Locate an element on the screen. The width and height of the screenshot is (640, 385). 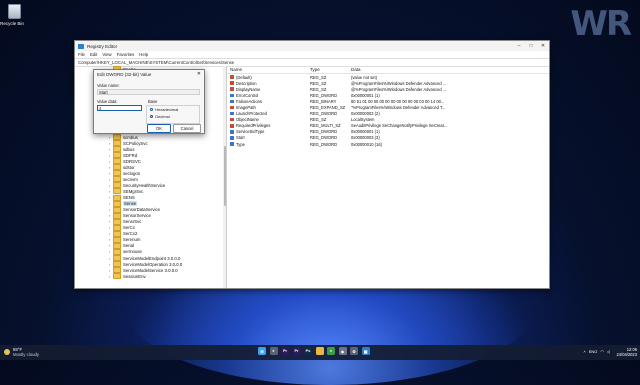
value-row: ServiceSidType REG_DWORD 0x00000001 (1) is located at coordinates (388, 132).